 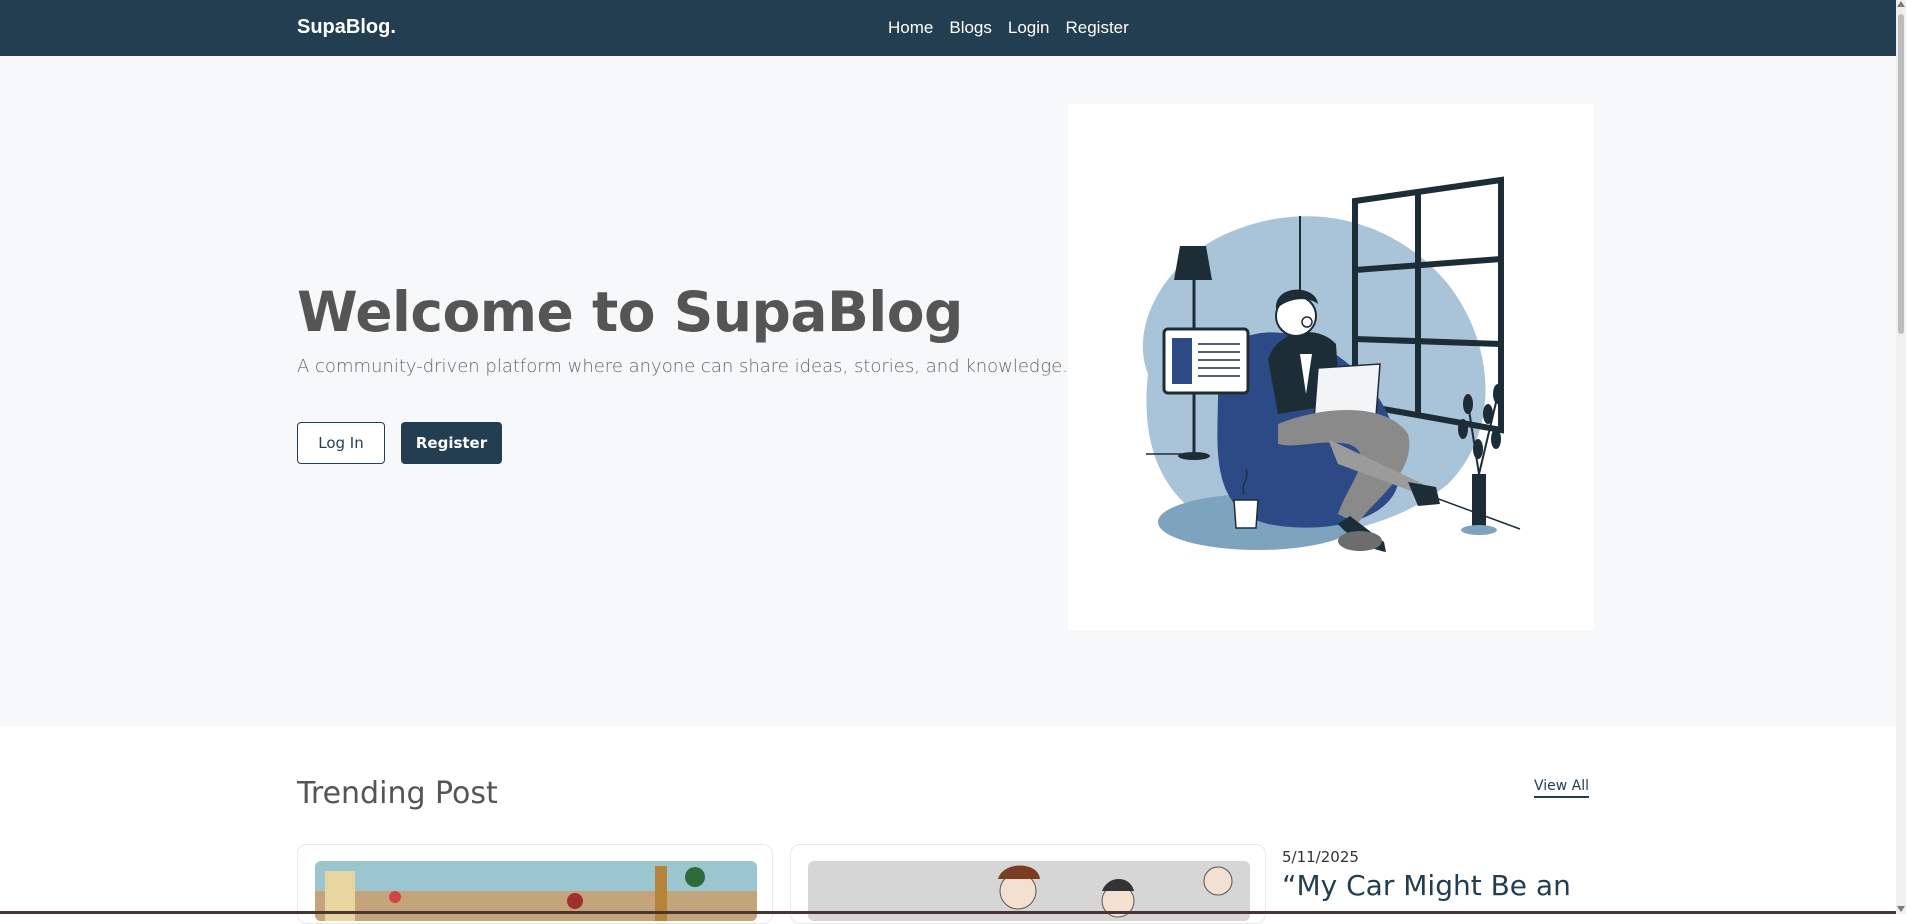 I want to click on scroll-down-icon, so click(x=1901, y=909).